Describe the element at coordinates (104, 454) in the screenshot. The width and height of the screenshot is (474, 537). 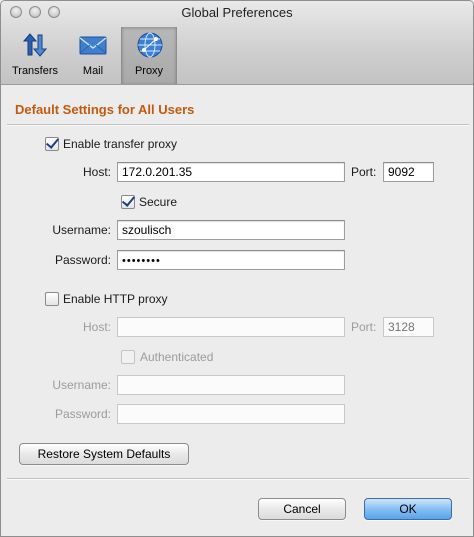
I see `restore-system-defaults-button: Restore System Defaults` at that location.